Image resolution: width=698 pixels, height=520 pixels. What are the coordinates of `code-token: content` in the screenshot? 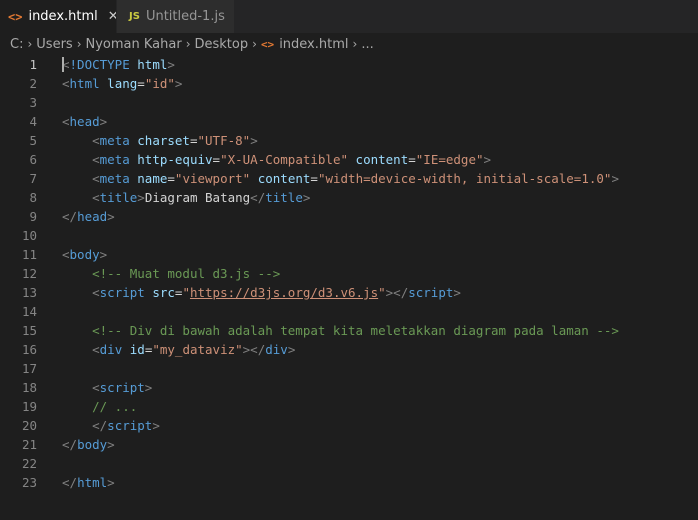 It's located at (382, 159).